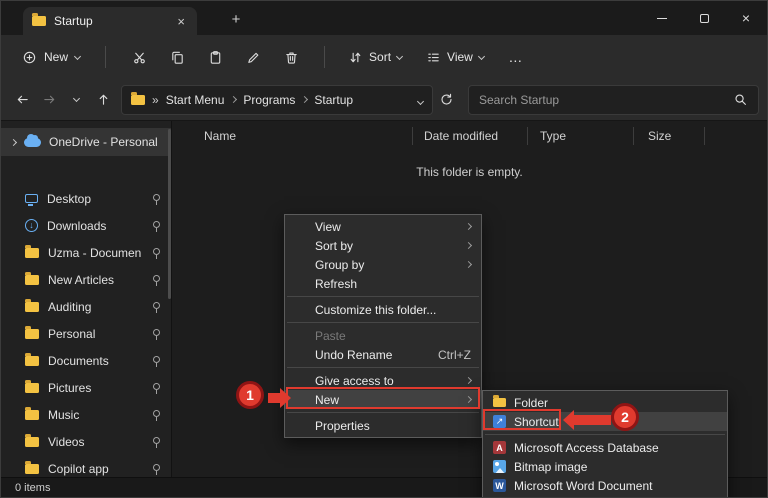 This screenshot has width=768, height=498. I want to click on paste-icon, so click(215, 57).